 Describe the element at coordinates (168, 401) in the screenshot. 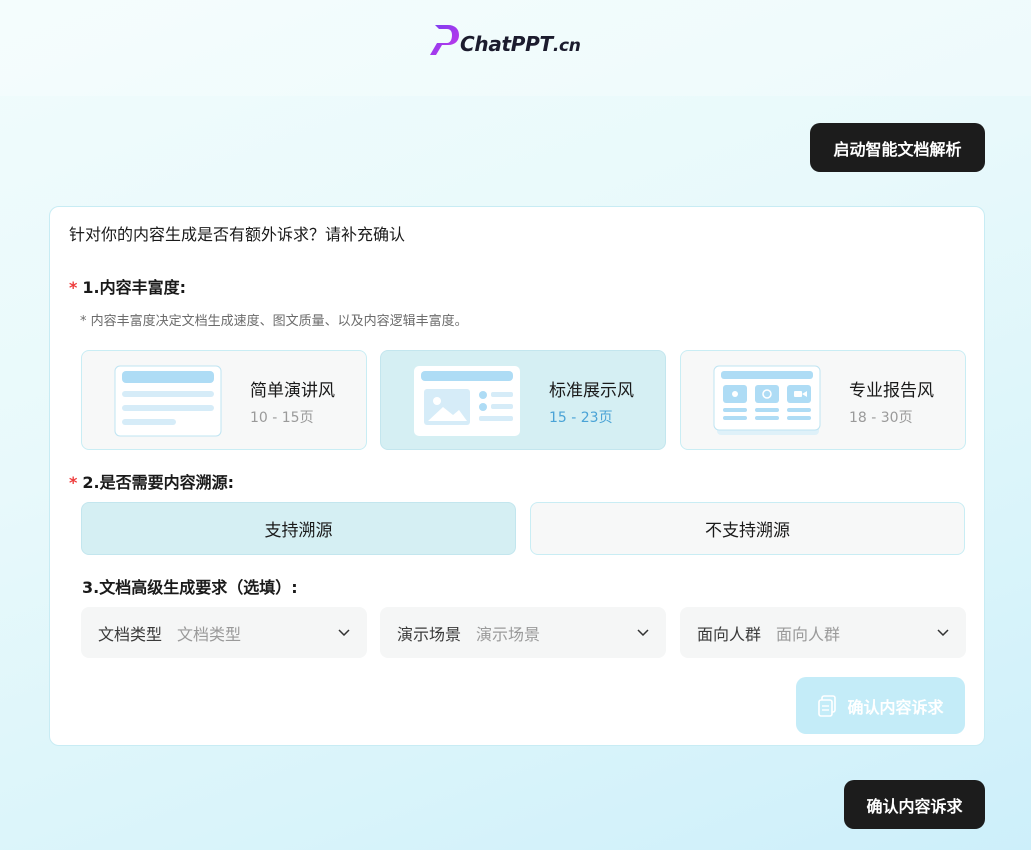

I see `simple-style-thumbnail` at that location.